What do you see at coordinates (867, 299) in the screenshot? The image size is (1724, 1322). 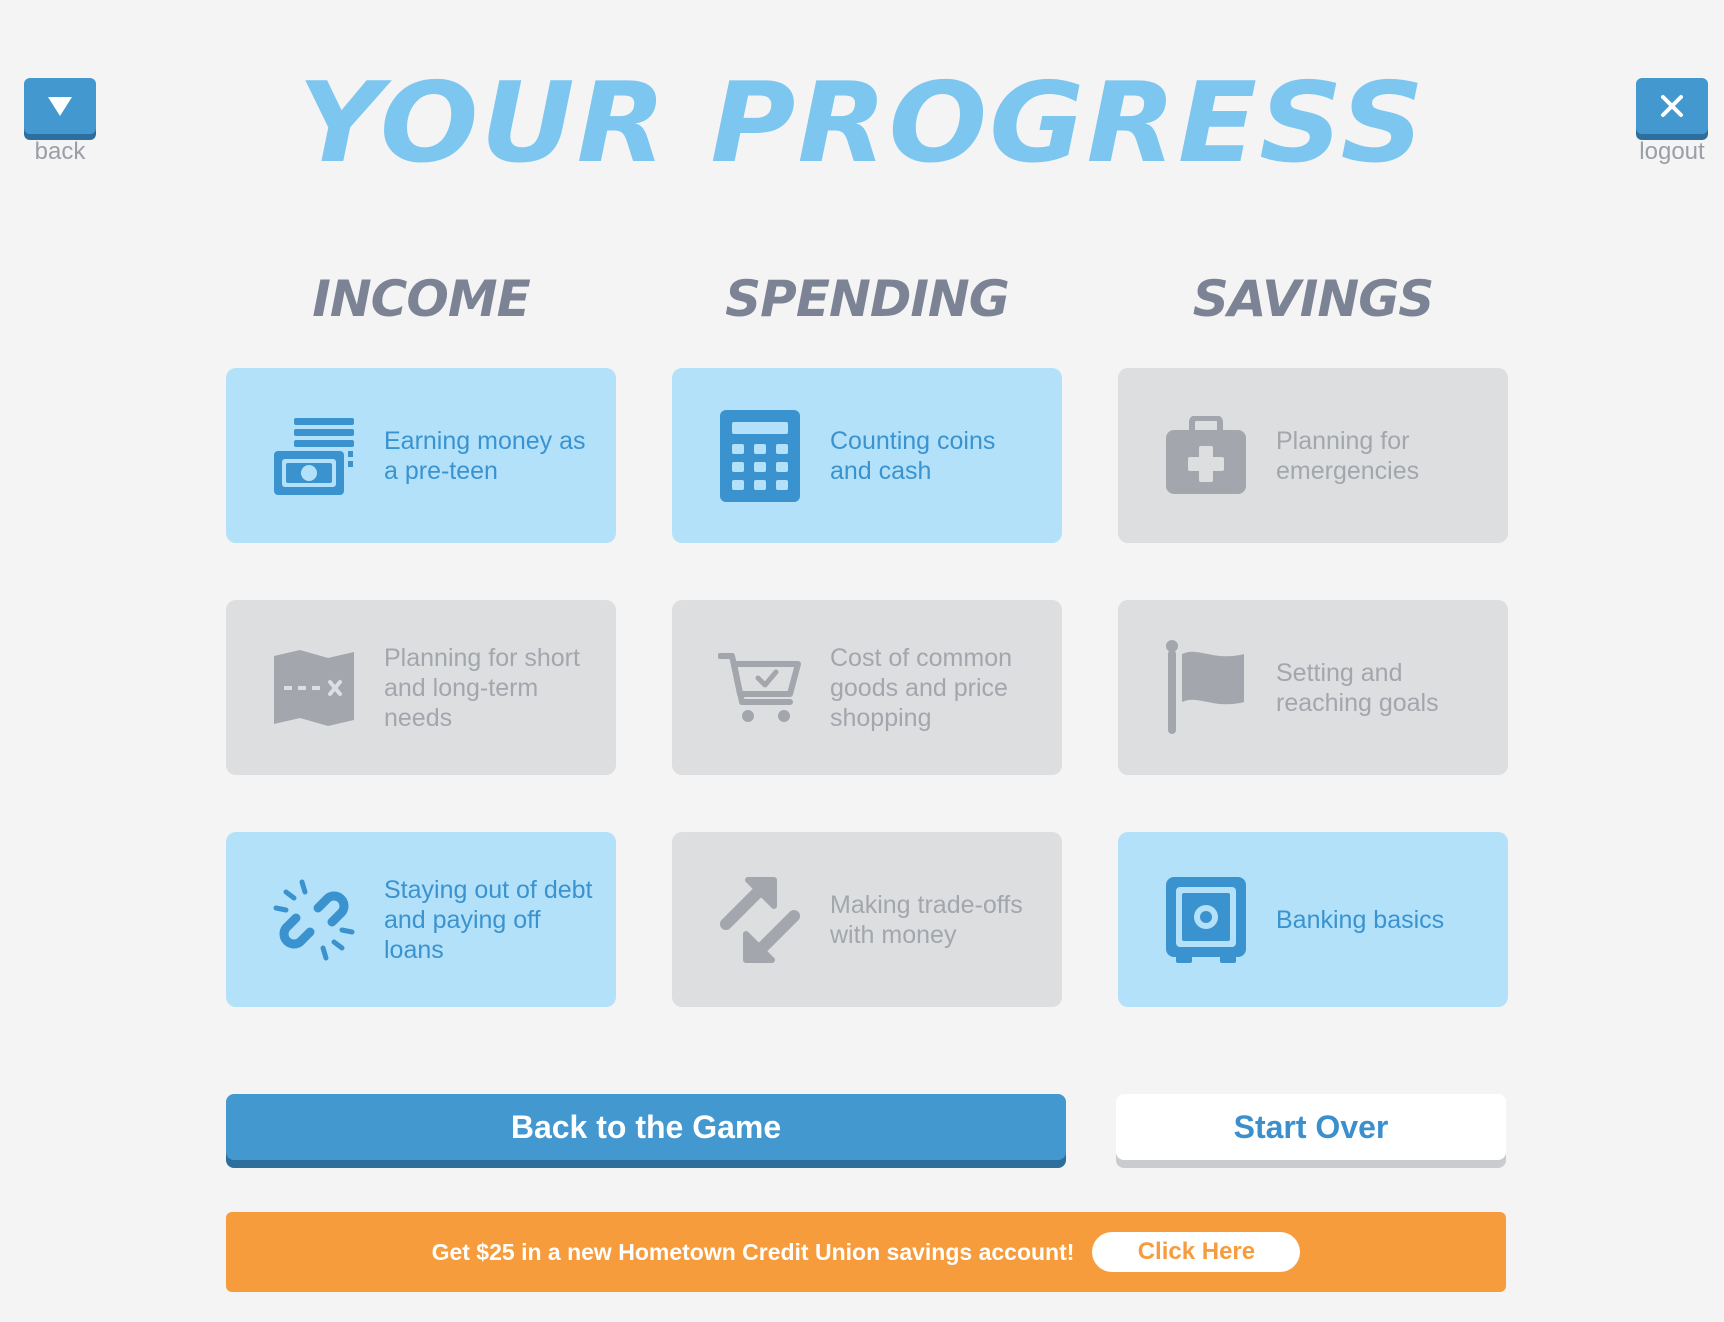 I see `column-heading-spending: SPENDING` at bounding box center [867, 299].